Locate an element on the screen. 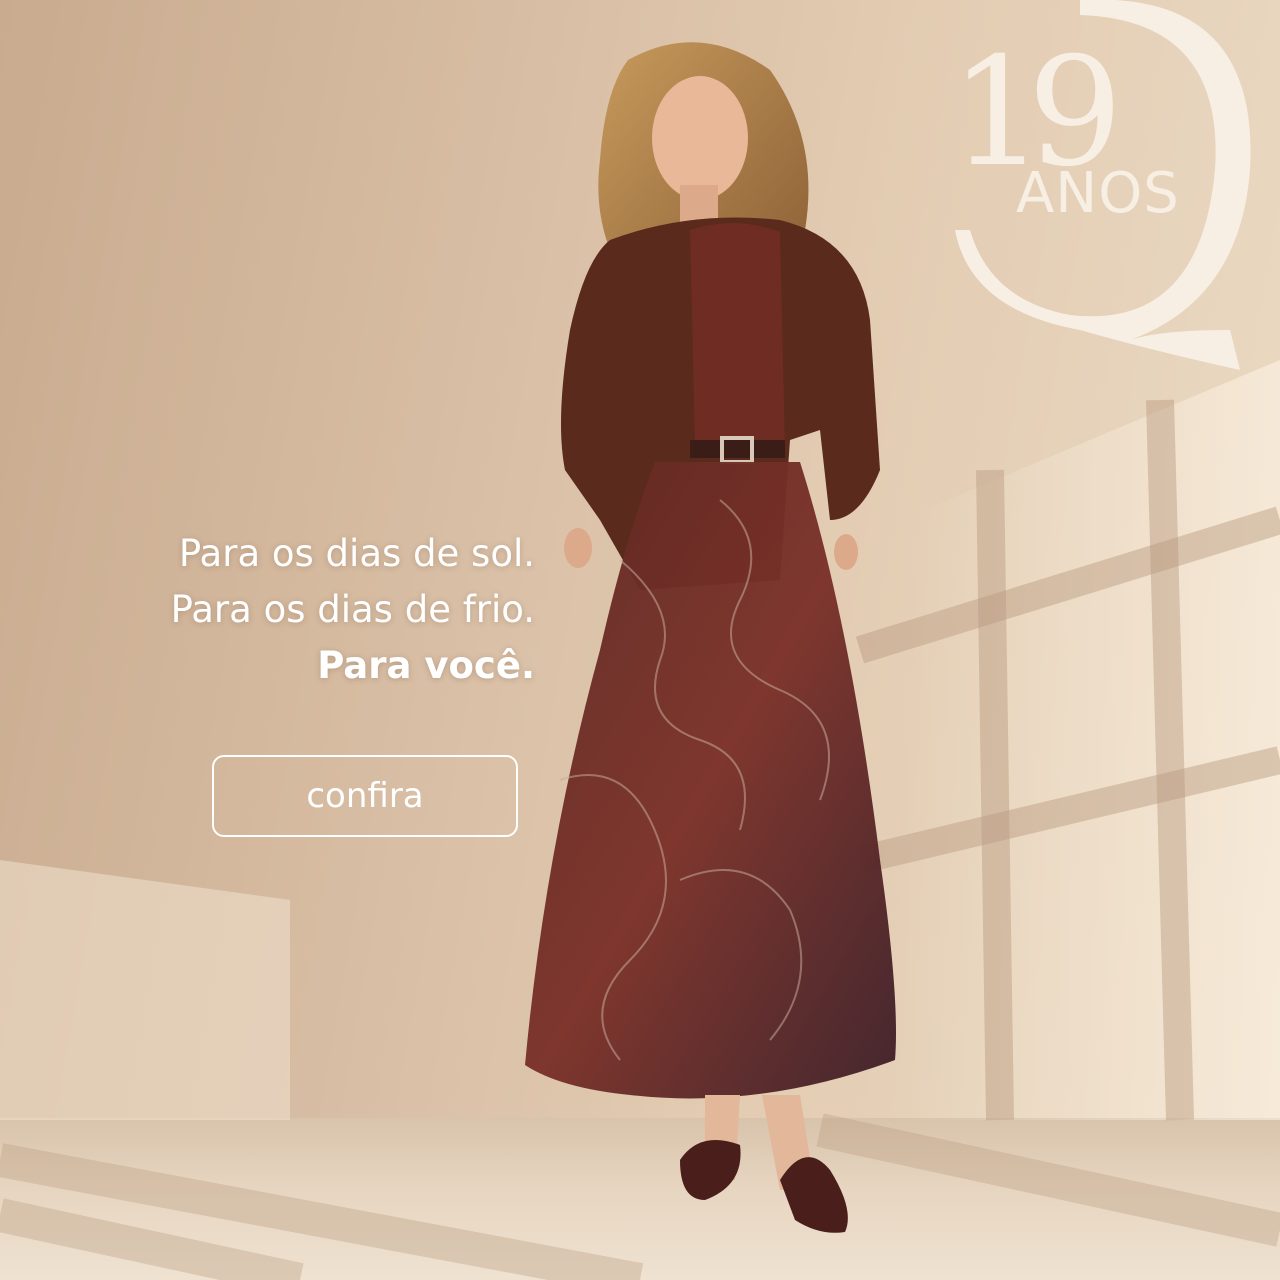  logo-word: ANOS is located at coordinates (1098, 193).